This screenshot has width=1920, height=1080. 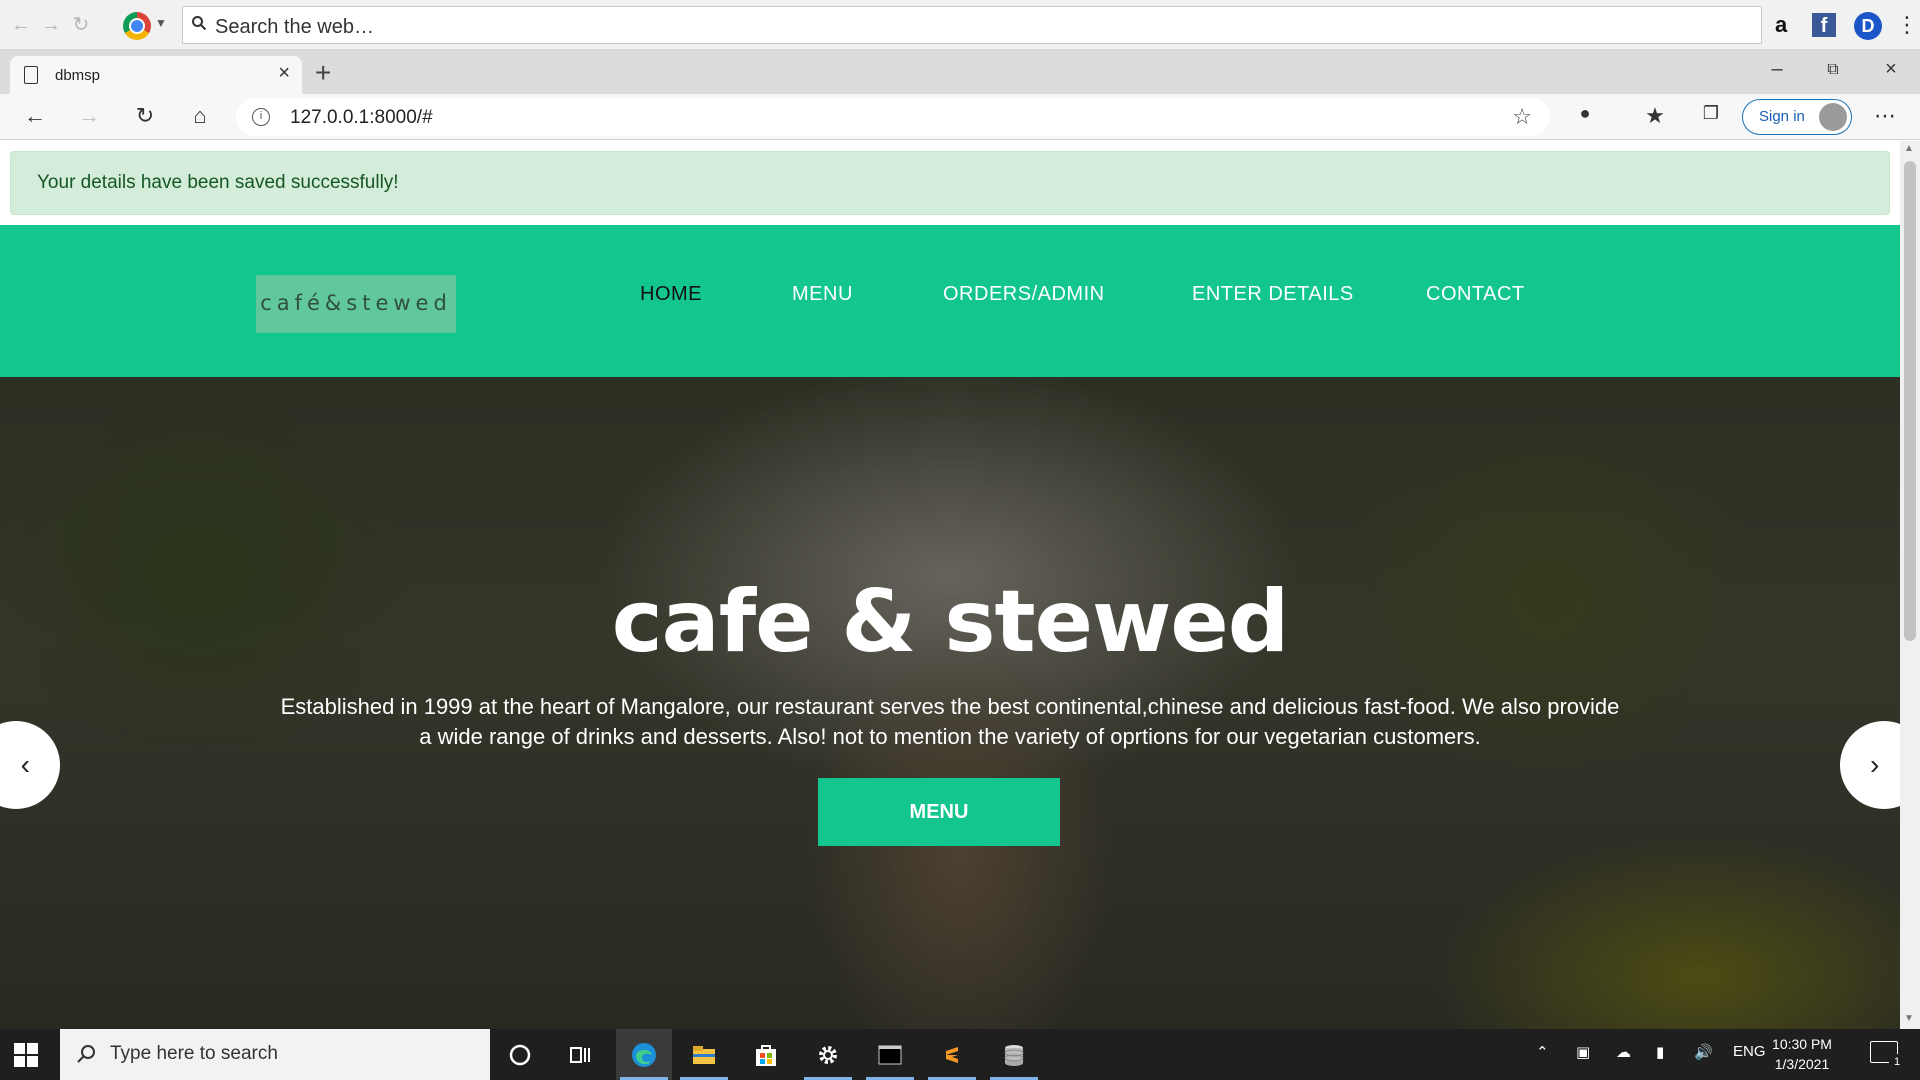 I want to click on cortana-icon, so click(x=520, y=1054).